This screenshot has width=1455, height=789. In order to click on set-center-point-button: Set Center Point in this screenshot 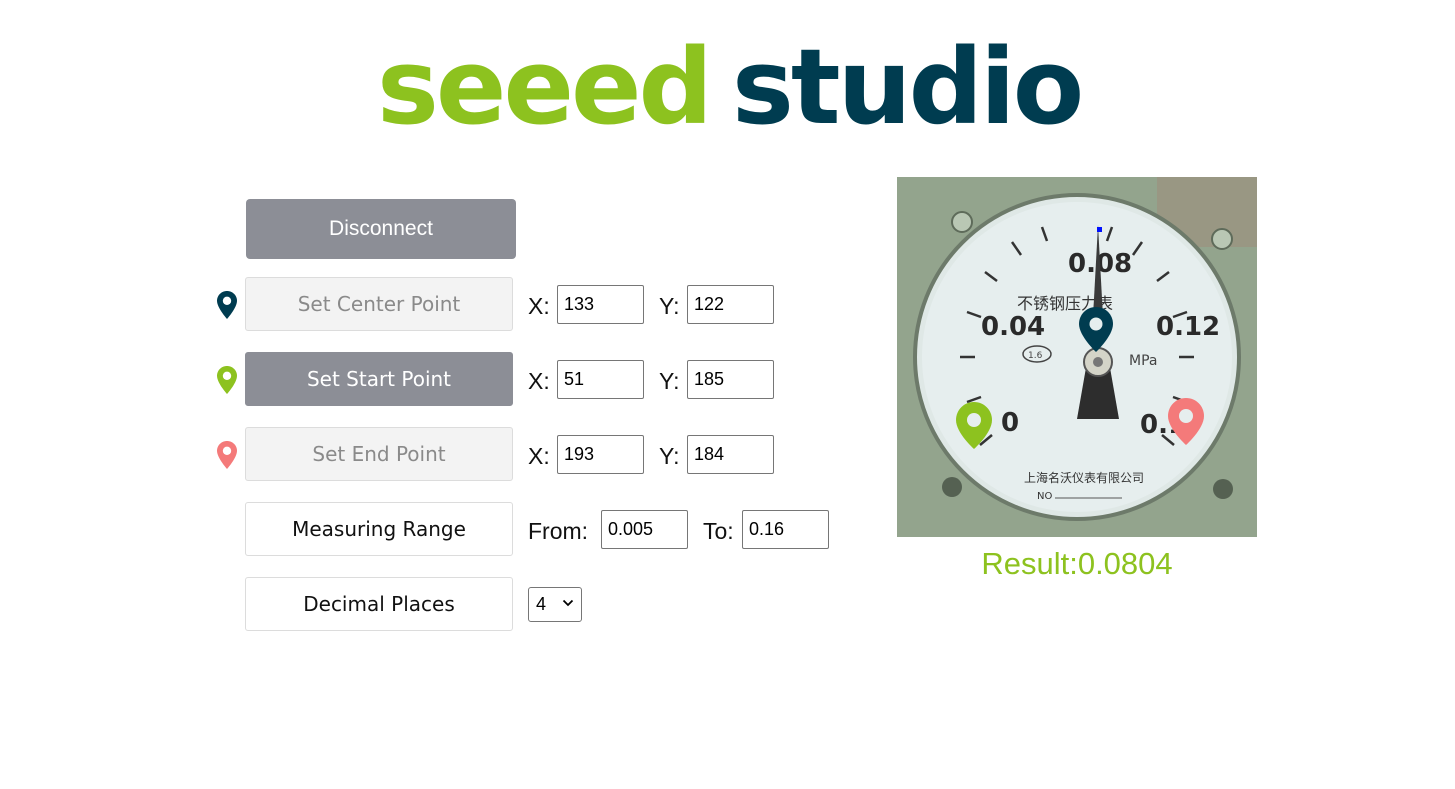, I will do `click(379, 304)`.